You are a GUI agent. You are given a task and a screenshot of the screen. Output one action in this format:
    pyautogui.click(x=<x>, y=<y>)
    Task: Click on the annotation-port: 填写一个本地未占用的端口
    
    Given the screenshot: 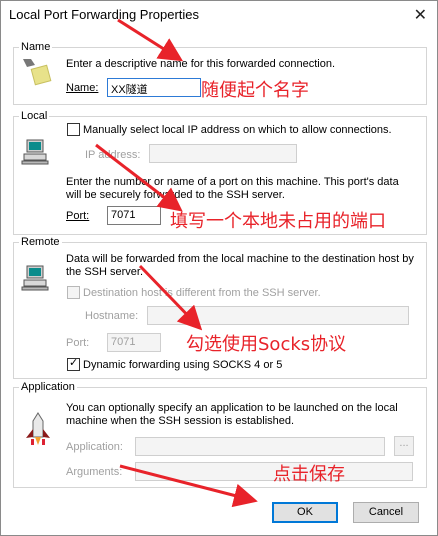 What is the action you would take?
    pyautogui.click(x=278, y=221)
    